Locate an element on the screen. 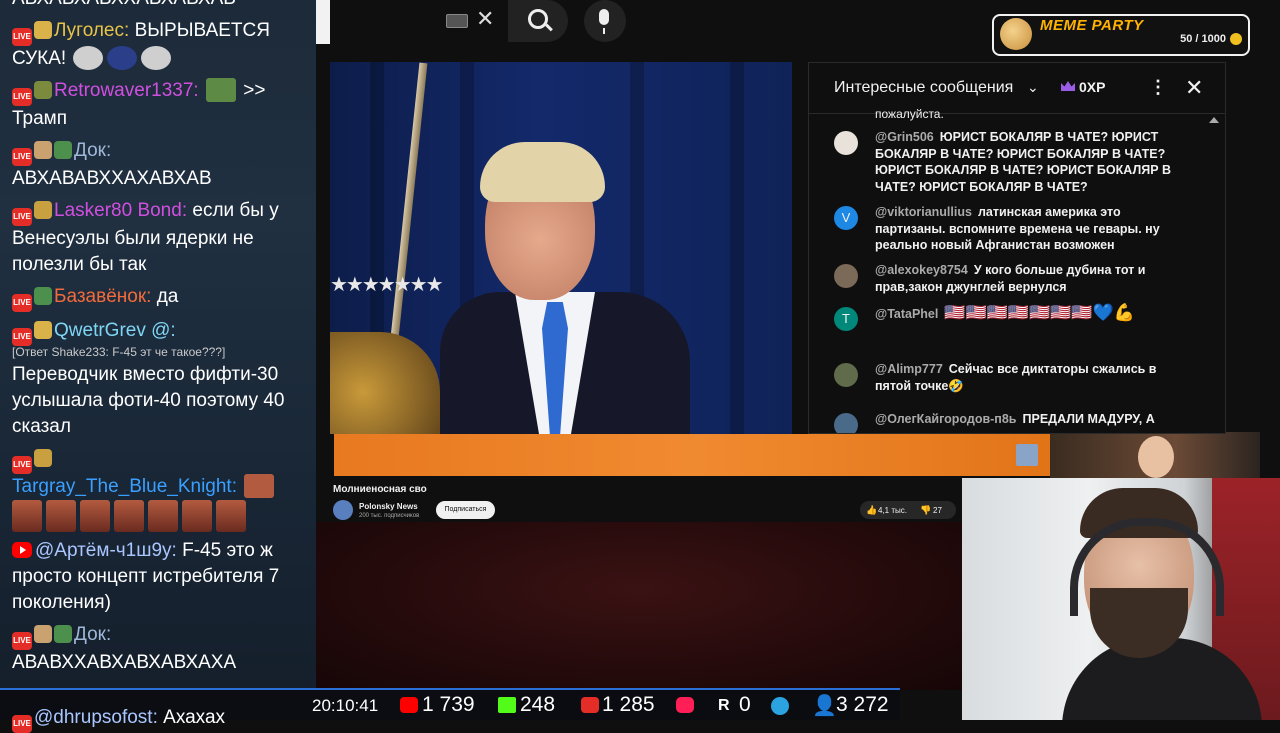  xp-value: 0XP is located at coordinates (1092, 87).